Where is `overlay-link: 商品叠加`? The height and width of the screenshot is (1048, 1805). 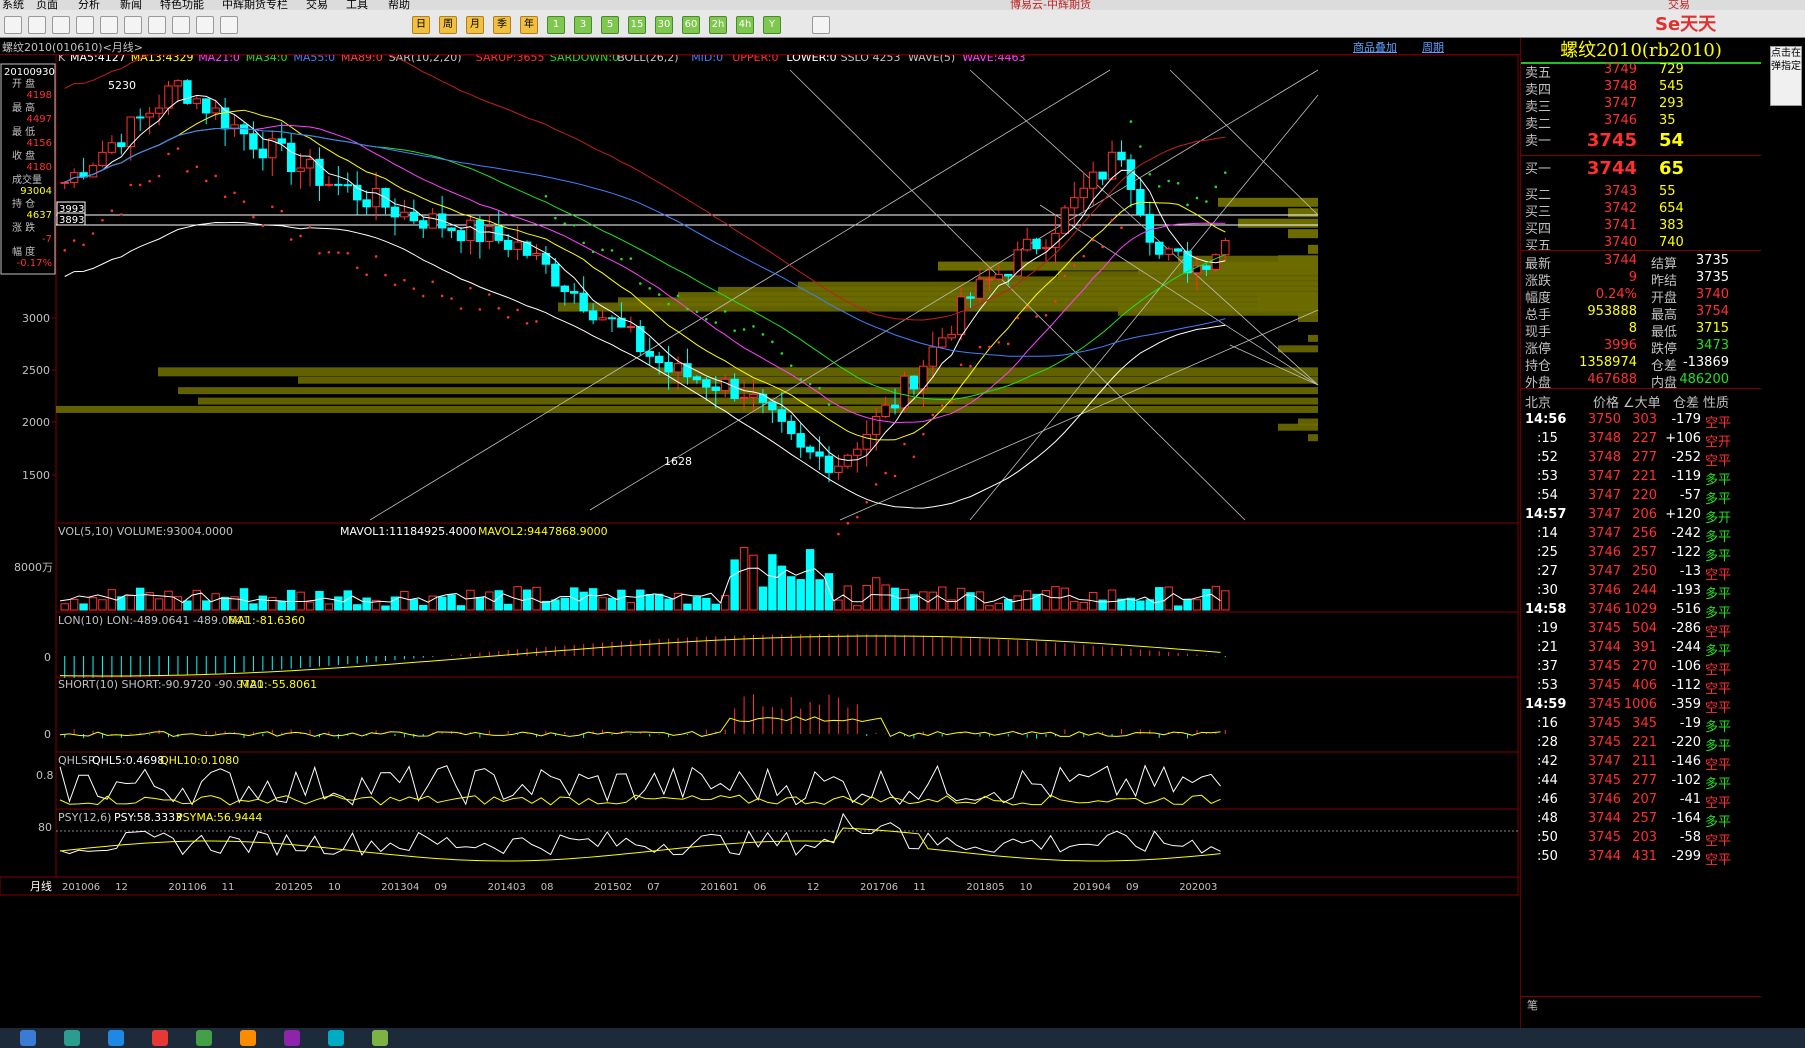
overlay-link: 商品叠加 is located at coordinates (1375, 47).